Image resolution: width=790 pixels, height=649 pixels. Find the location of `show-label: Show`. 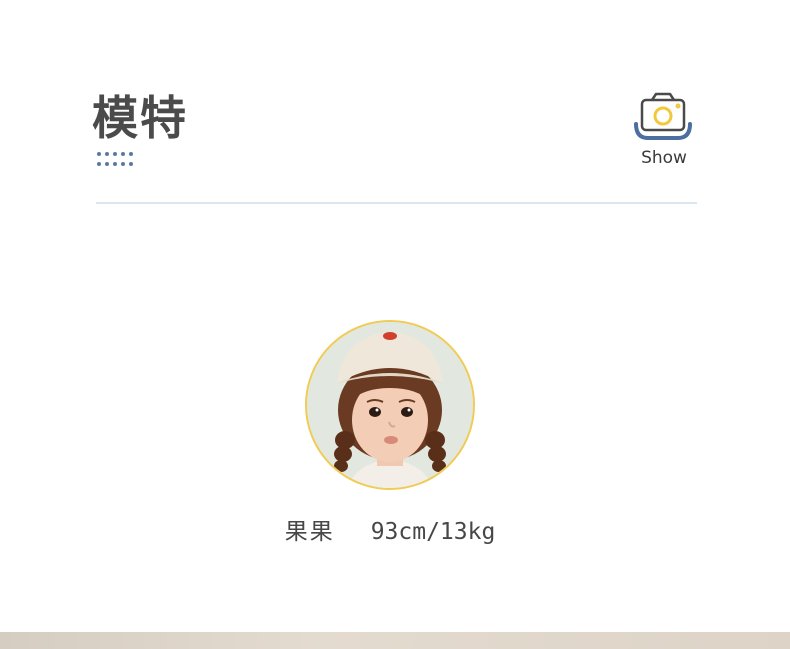

show-label: Show is located at coordinates (664, 158).